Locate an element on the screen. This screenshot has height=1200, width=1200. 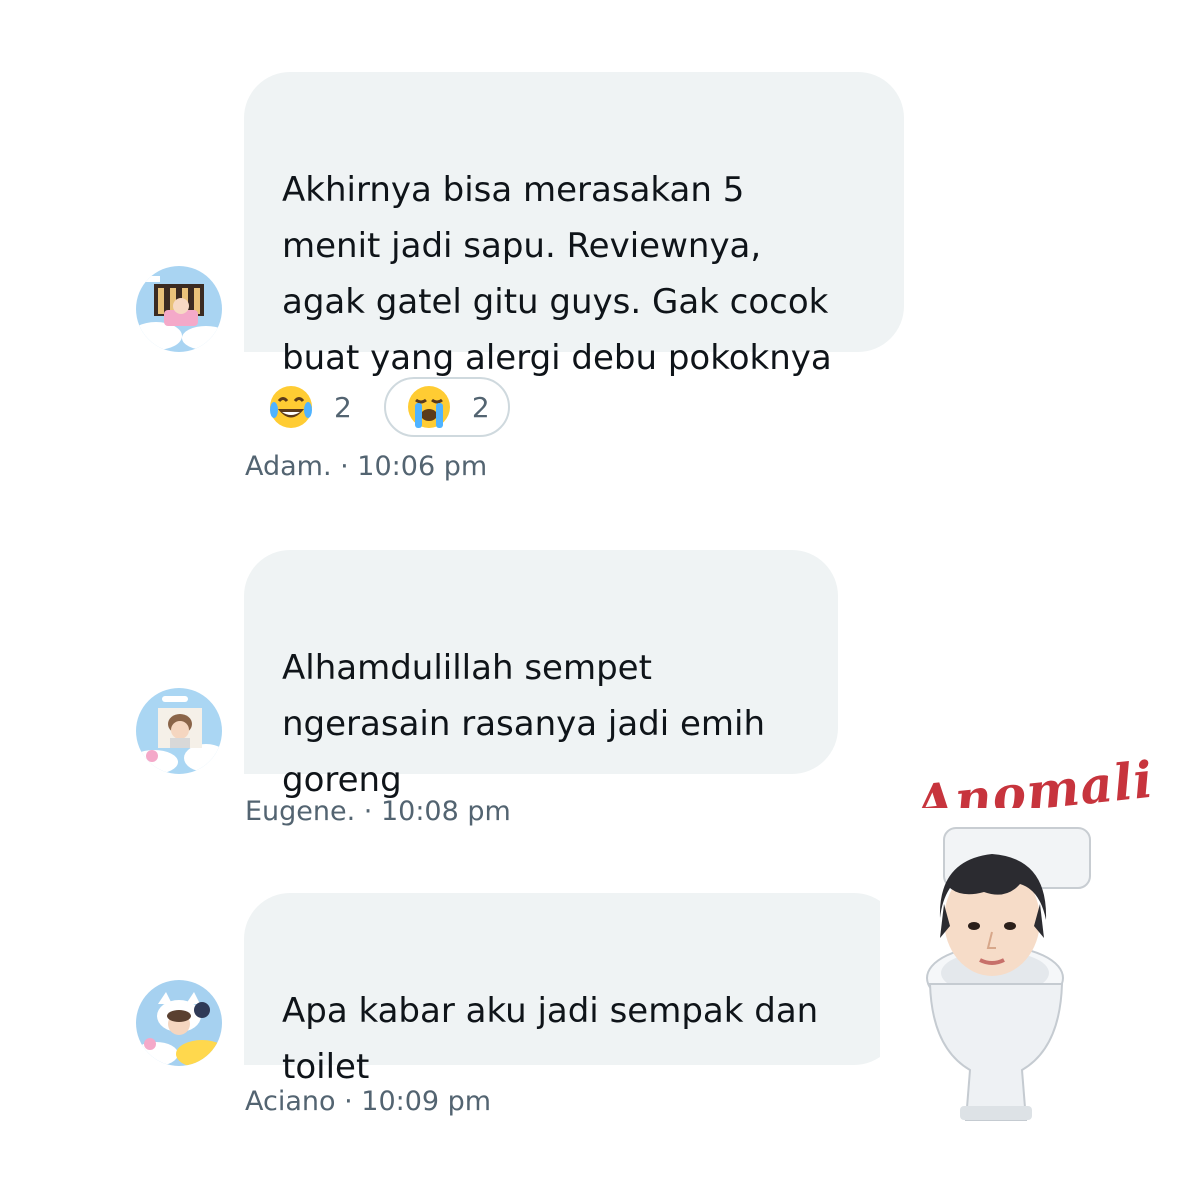
reaction-laughing: 2 is located at coordinates (309, 407).